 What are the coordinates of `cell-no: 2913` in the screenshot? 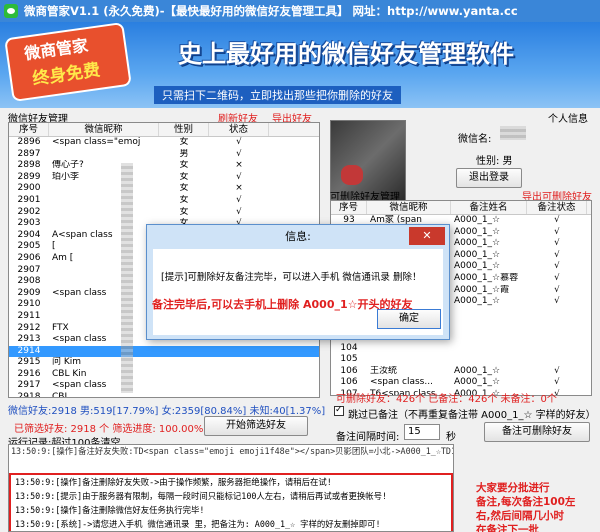 It's located at (29, 339).